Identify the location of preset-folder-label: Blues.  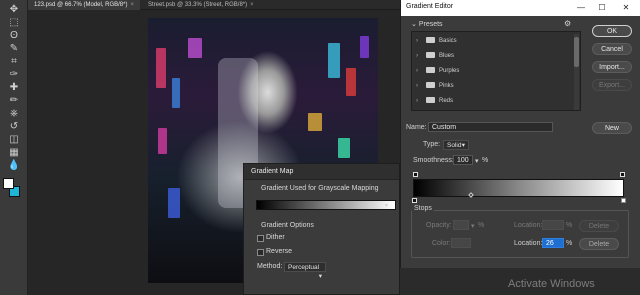
(447, 56).